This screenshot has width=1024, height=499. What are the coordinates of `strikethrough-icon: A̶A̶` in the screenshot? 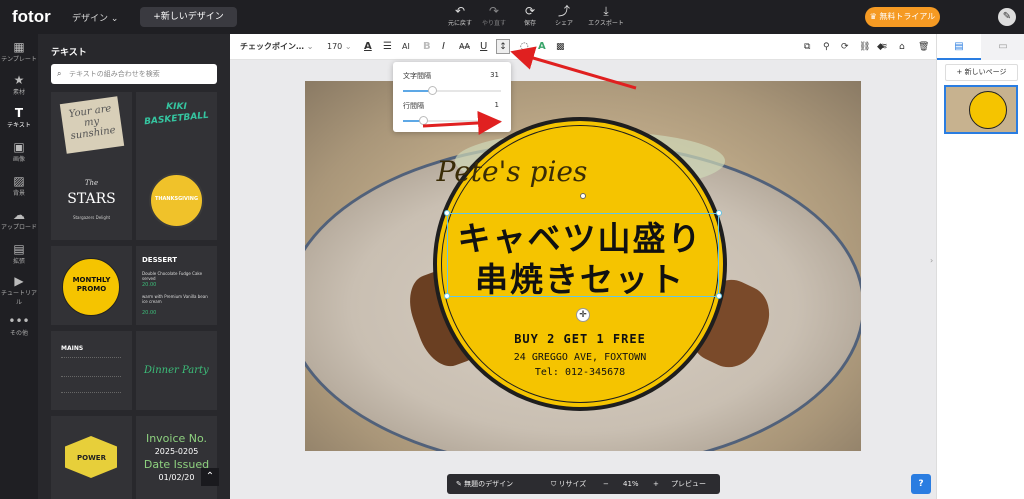 It's located at (464, 47).